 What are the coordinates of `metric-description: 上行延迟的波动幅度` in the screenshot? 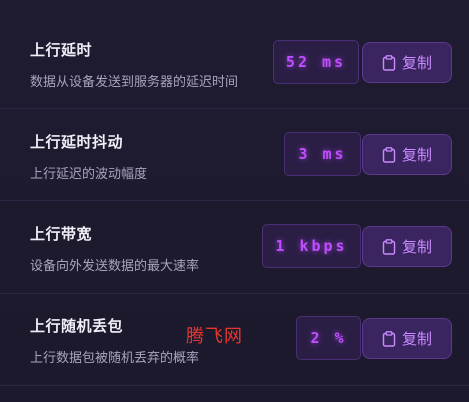 It's located at (89, 174).